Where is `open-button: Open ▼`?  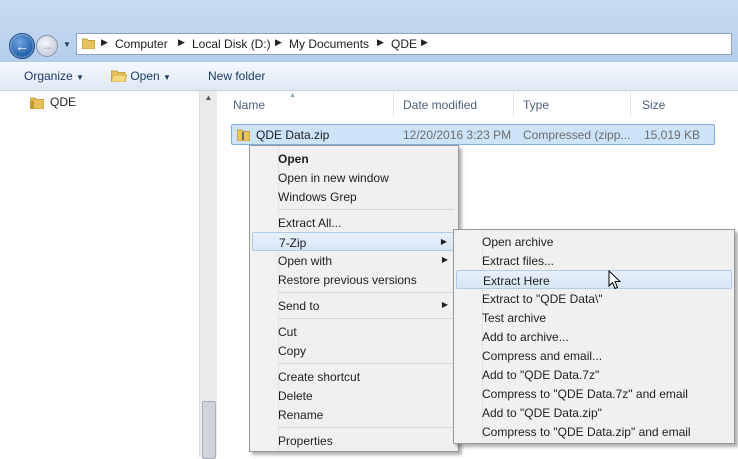 open-button: Open ▼ is located at coordinates (140, 76).